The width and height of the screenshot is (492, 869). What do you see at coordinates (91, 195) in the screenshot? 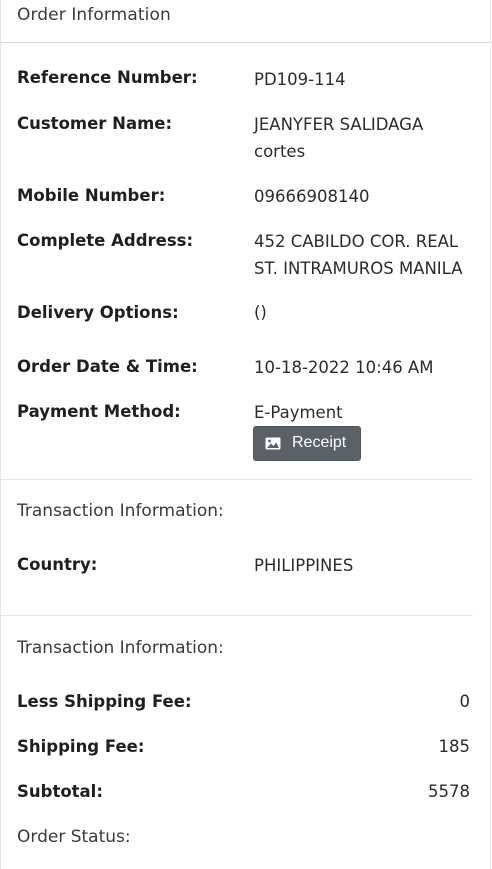
I see `mobile-number-label: Mobile Number:` at bounding box center [91, 195].